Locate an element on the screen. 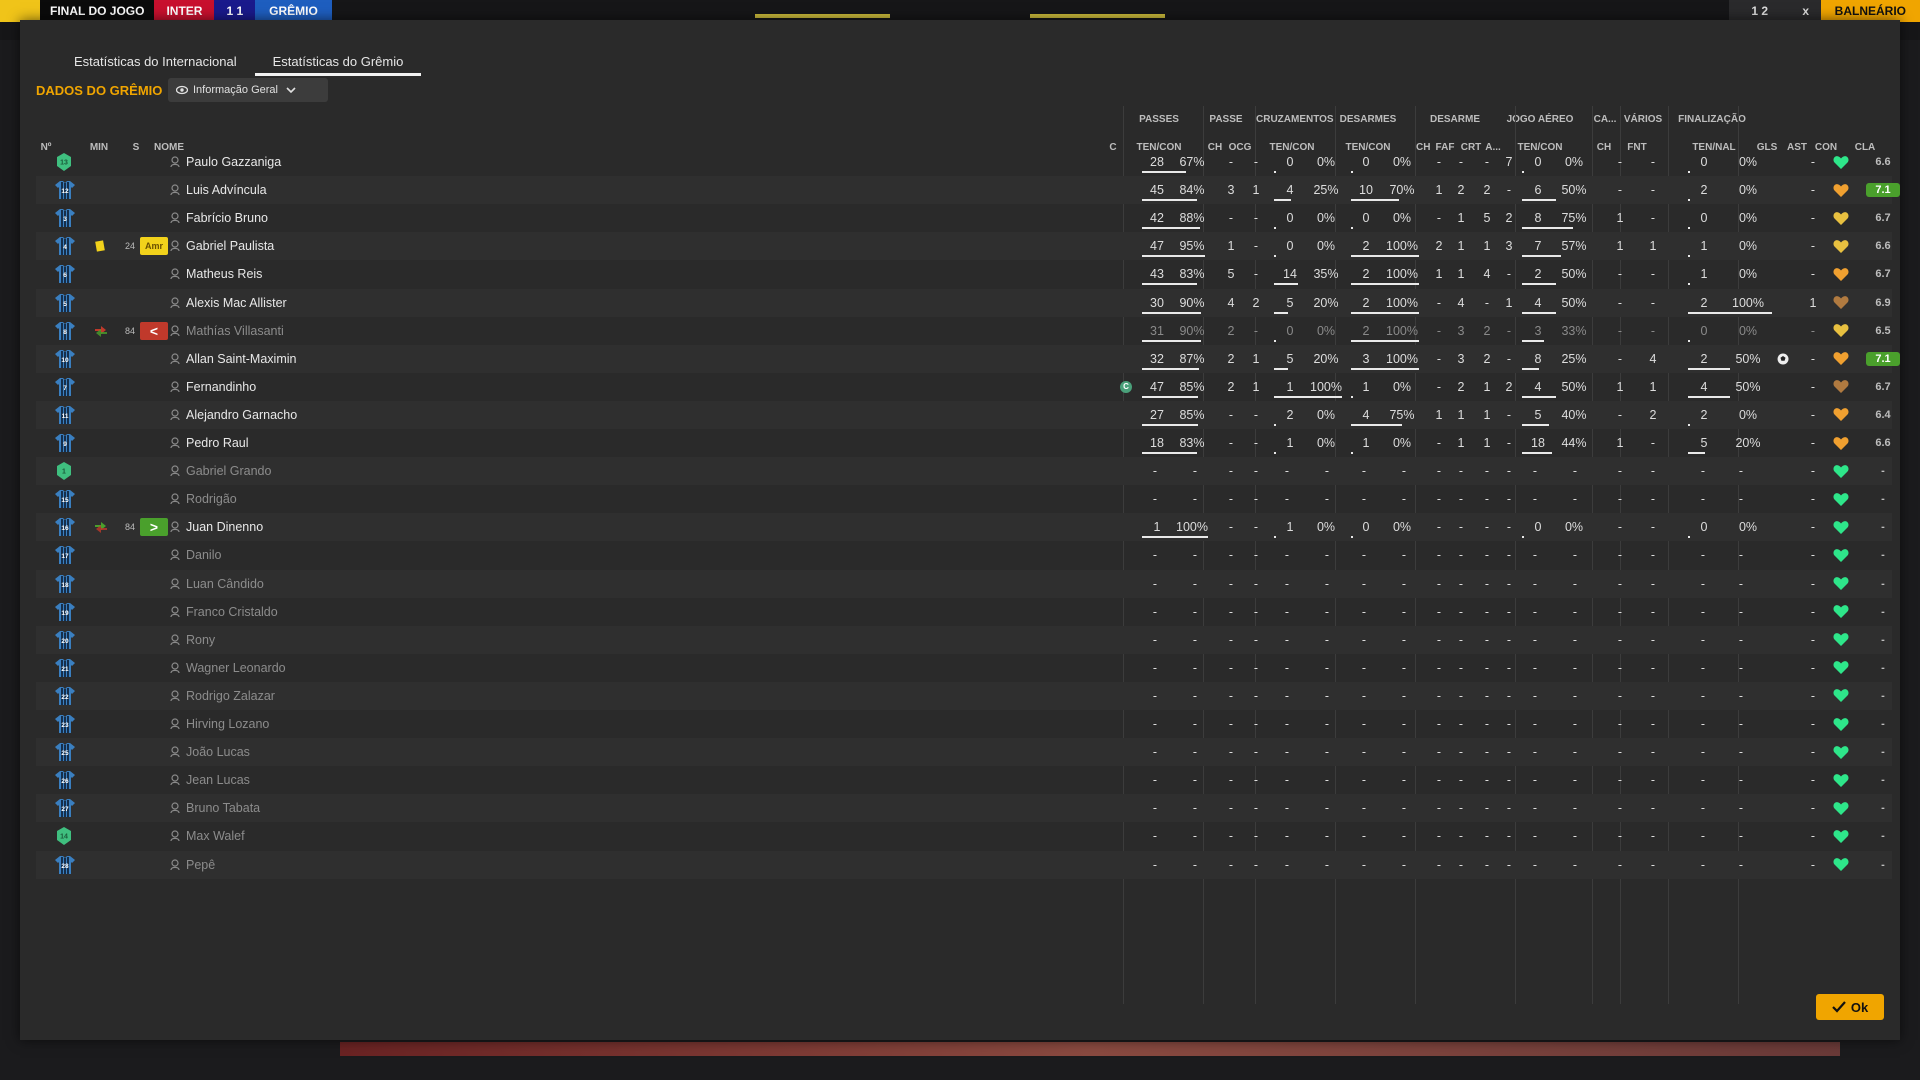 The height and width of the screenshot is (1080, 1920). table-row: 27 Bruno Tabata - - - - - - - - - - - - - - - - - - - - is located at coordinates (964, 808).